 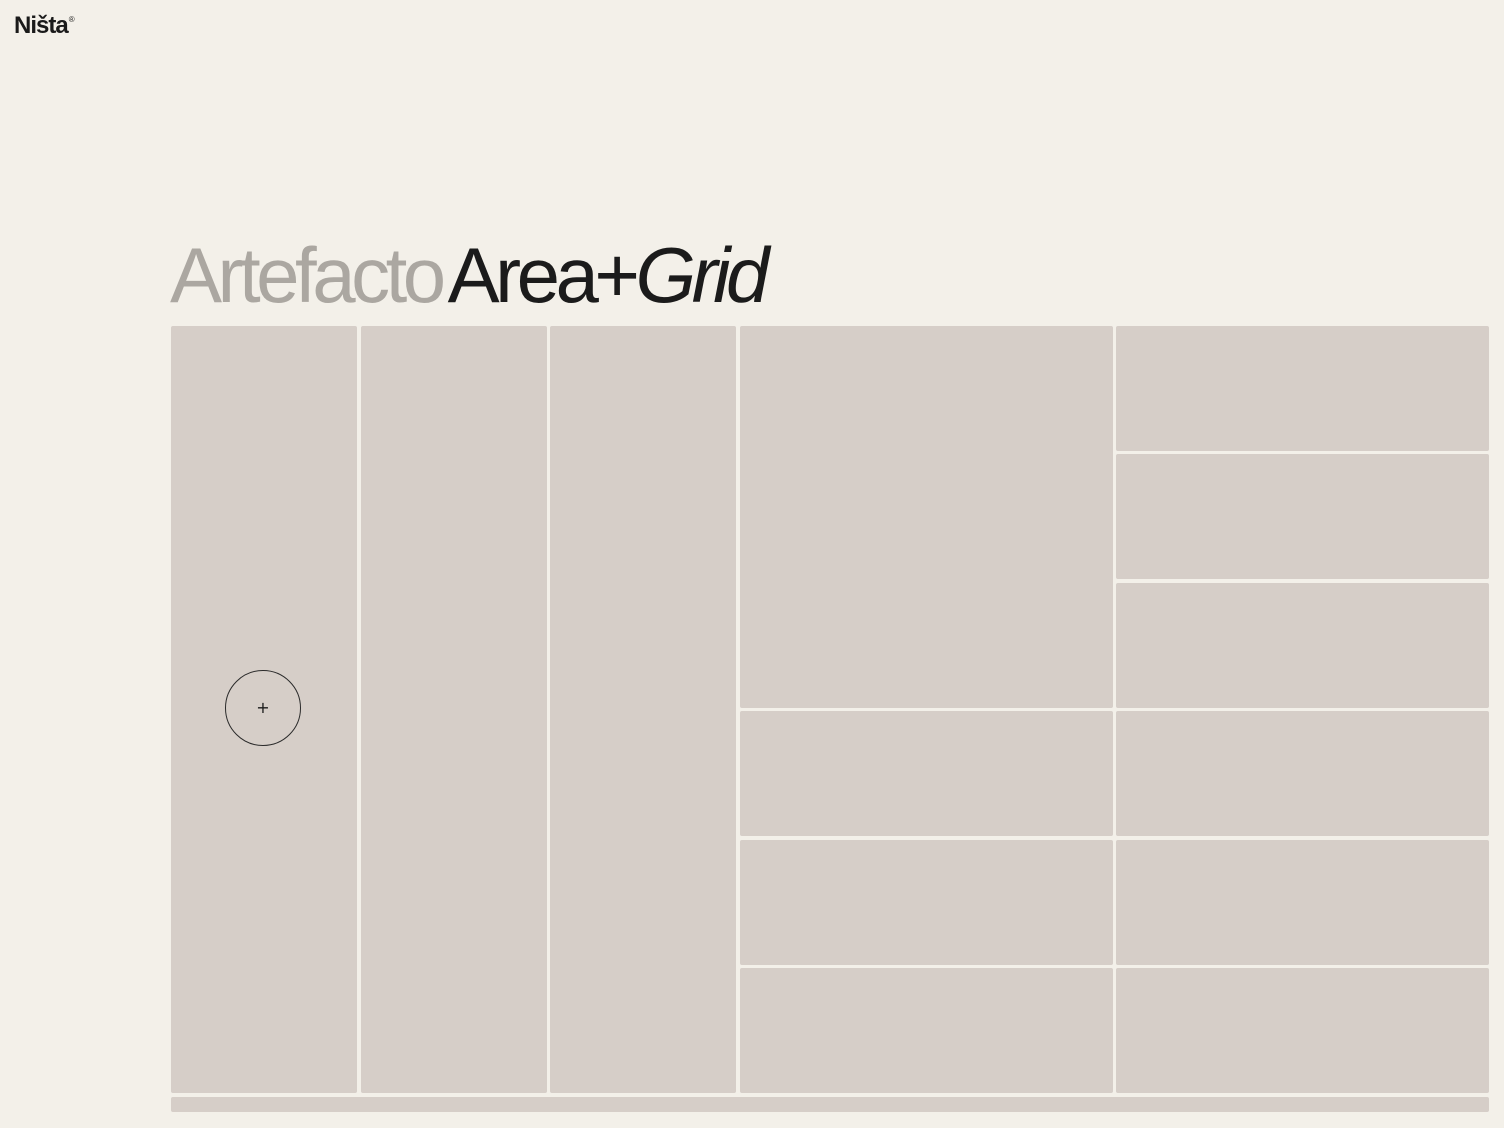 I want to click on grid-tile-1: +, so click(x=264, y=709).